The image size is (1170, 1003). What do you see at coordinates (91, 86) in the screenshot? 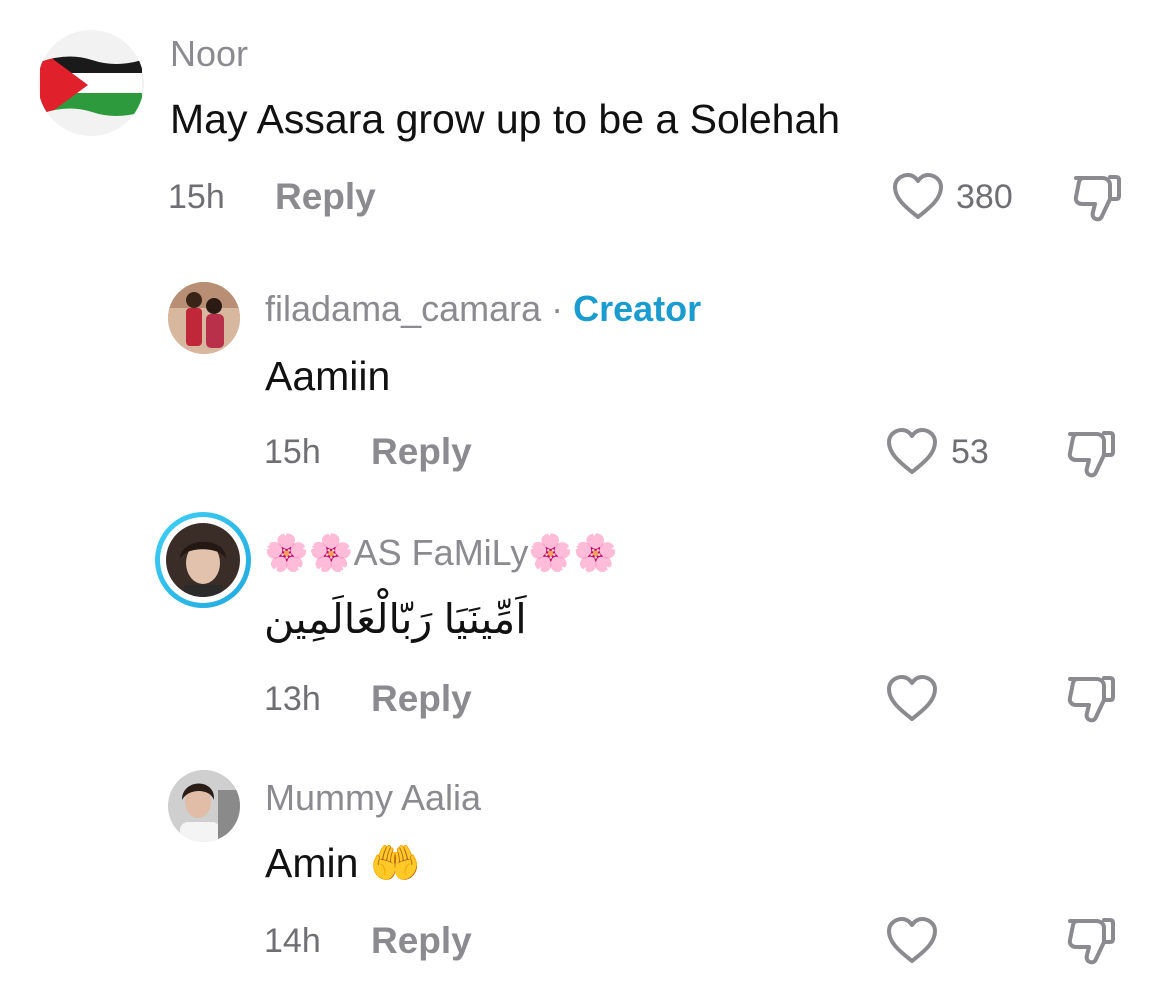
I see `palestine-flag-icon` at bounding box center [91, 86].